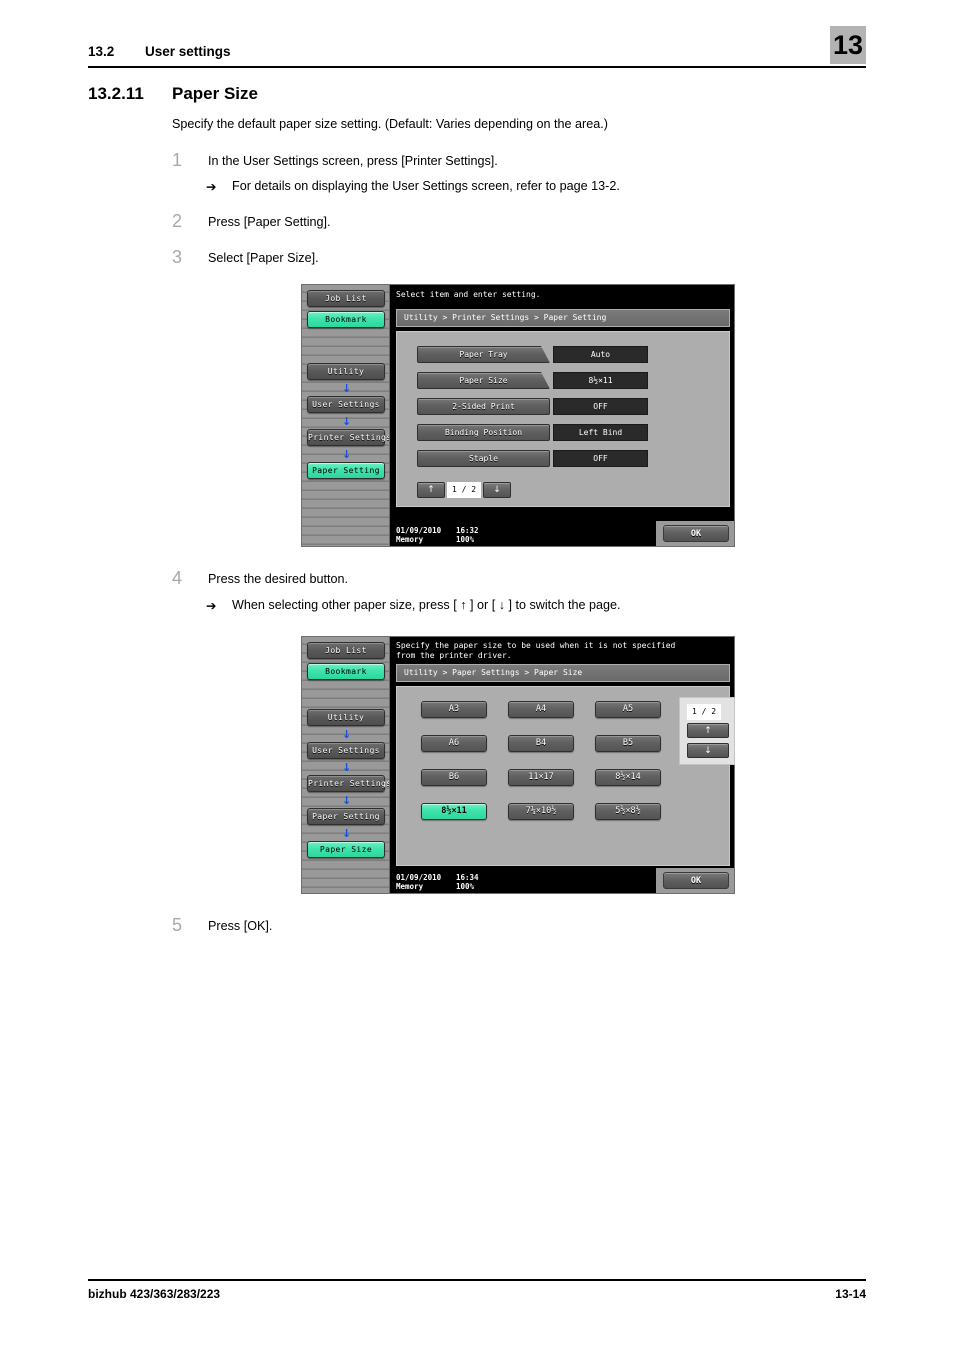  I want to click on section-title-text: Paper Size, so click(215, 93).